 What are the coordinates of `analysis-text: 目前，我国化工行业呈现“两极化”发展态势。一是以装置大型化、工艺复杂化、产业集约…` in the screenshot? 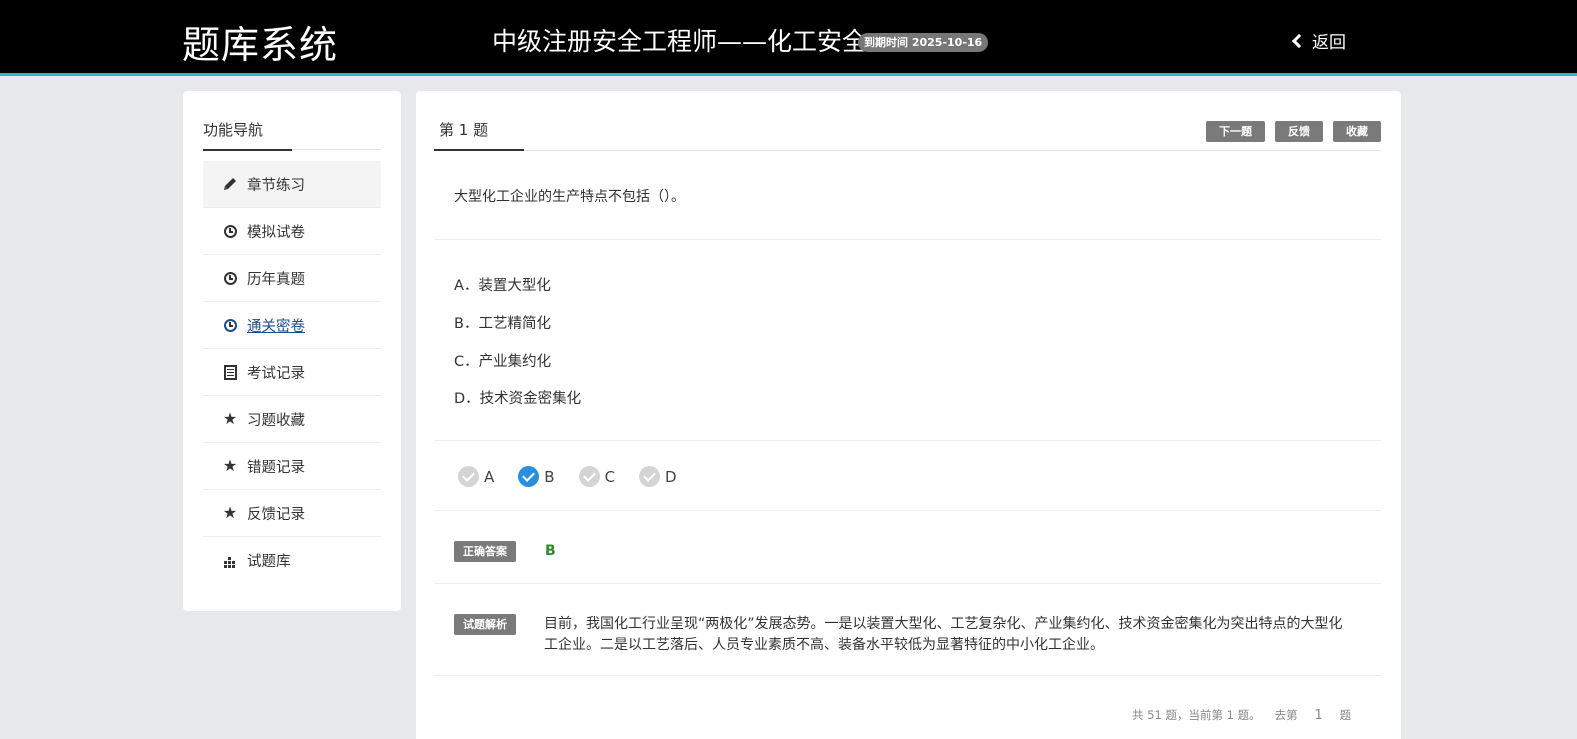 It's located at (943, 634).